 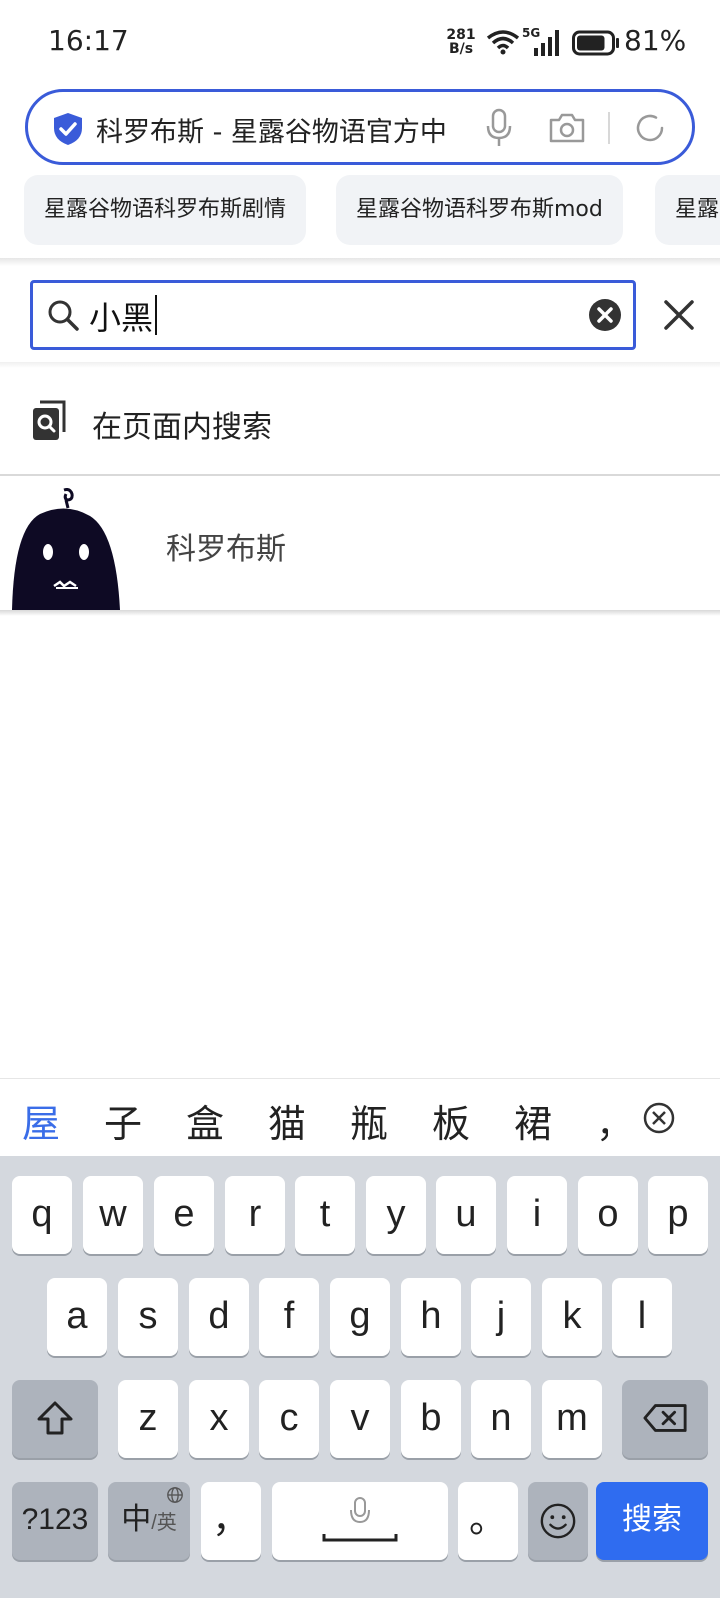 I want to click on clear-candidates-icon, so click(x=659, y=1118).